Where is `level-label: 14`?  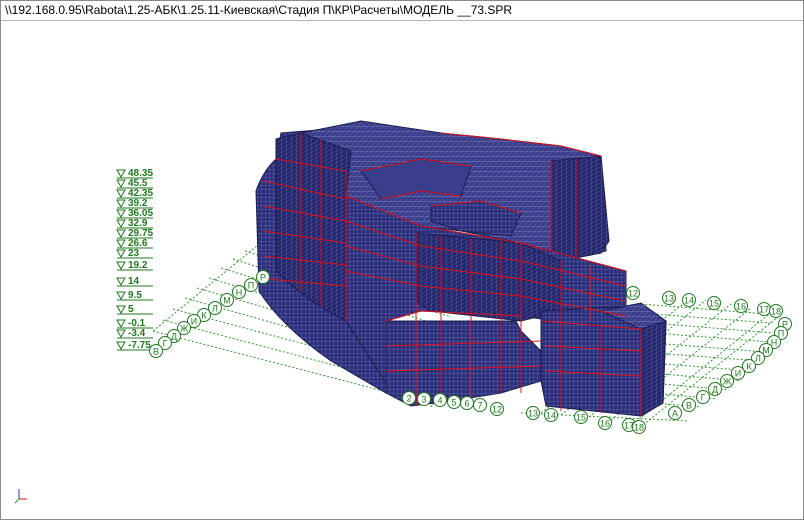
level-label: 14 is located at coordinates (134, 281).